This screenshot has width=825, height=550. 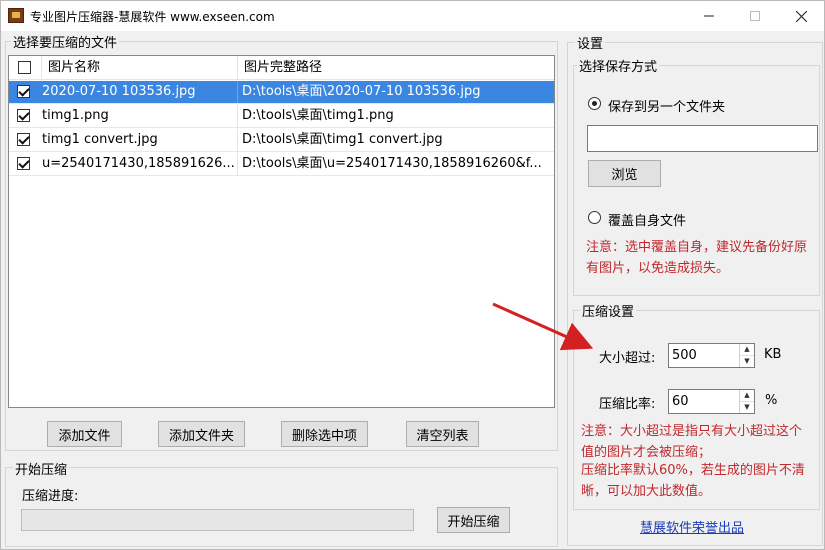 I want to click on overwrite-radio, so click(x=594, y=217).